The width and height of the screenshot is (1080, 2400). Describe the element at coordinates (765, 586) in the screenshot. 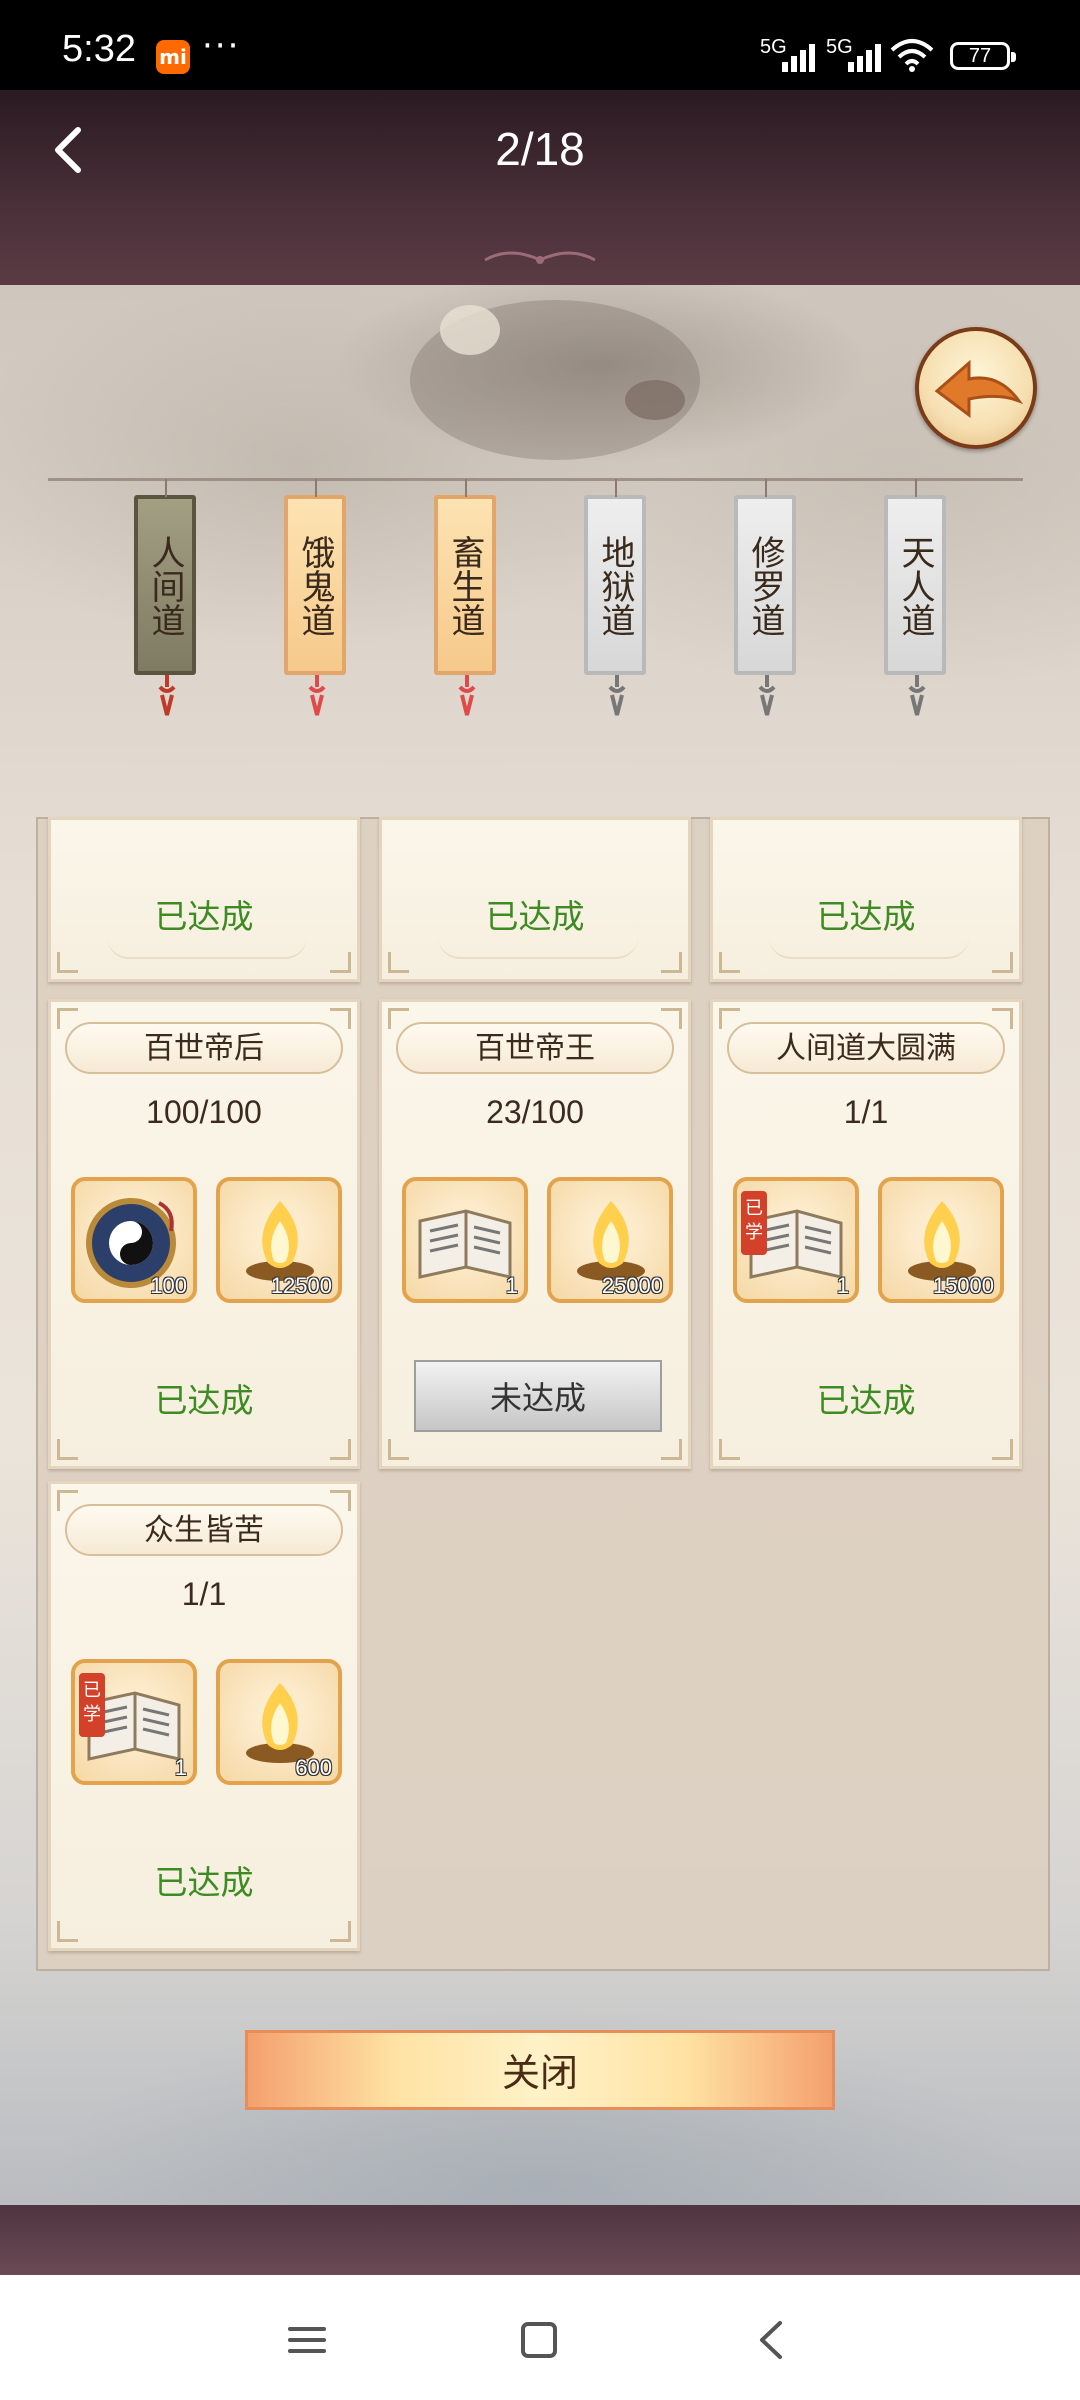

I see `tab-label: 修罗道` at that location.